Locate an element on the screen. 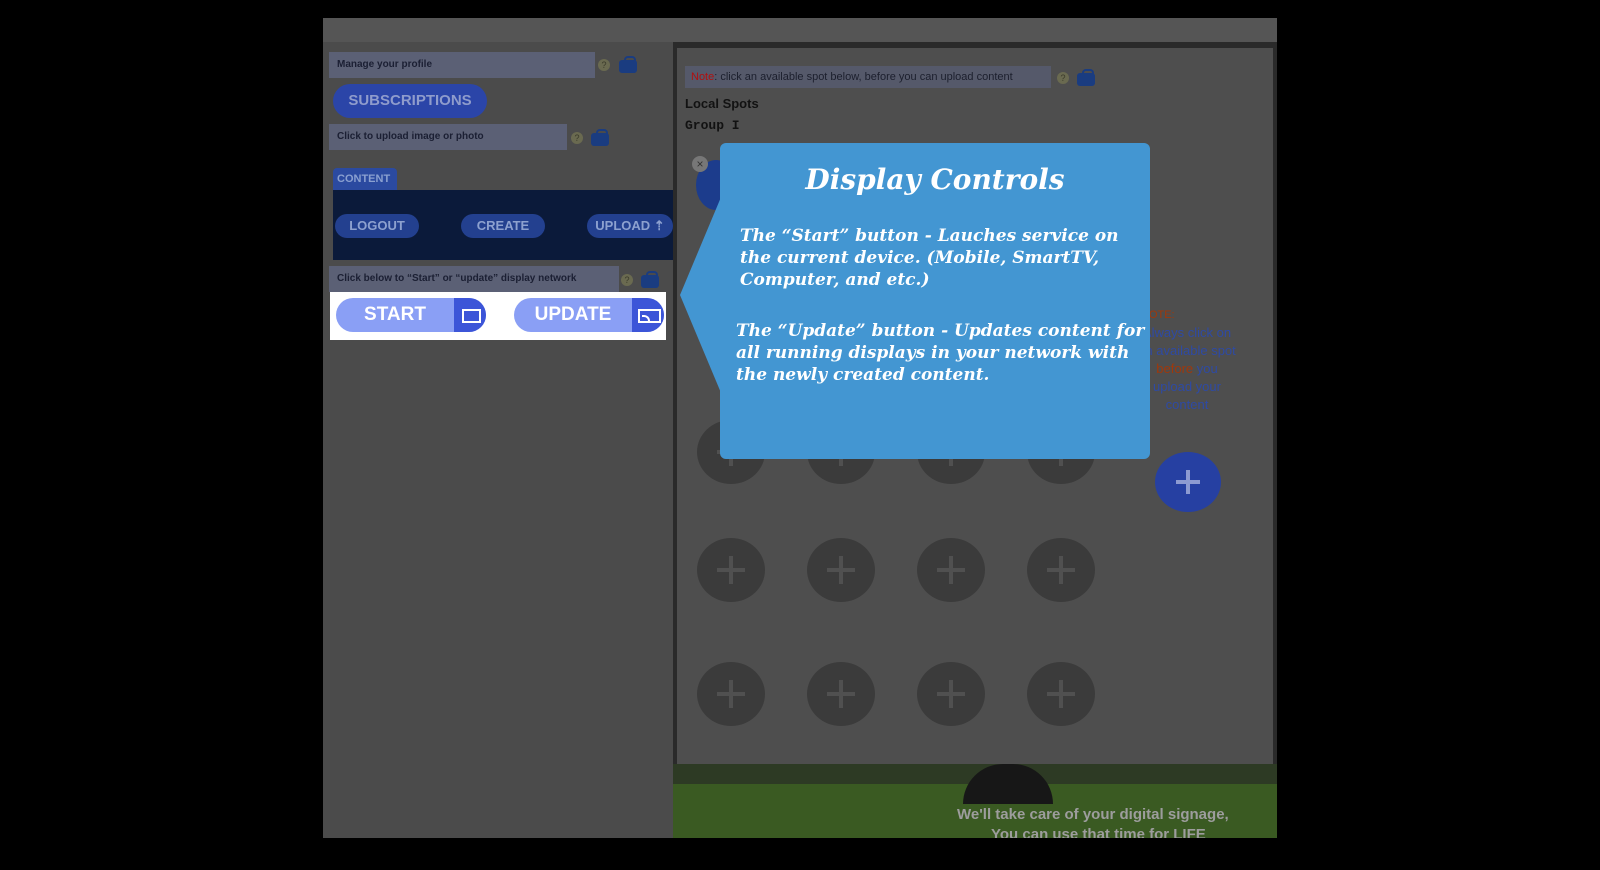 This screenshot has width=1600, height=870. subscriptions-button: SUBSCRIPTIONS is located at coordinates (410, 101).